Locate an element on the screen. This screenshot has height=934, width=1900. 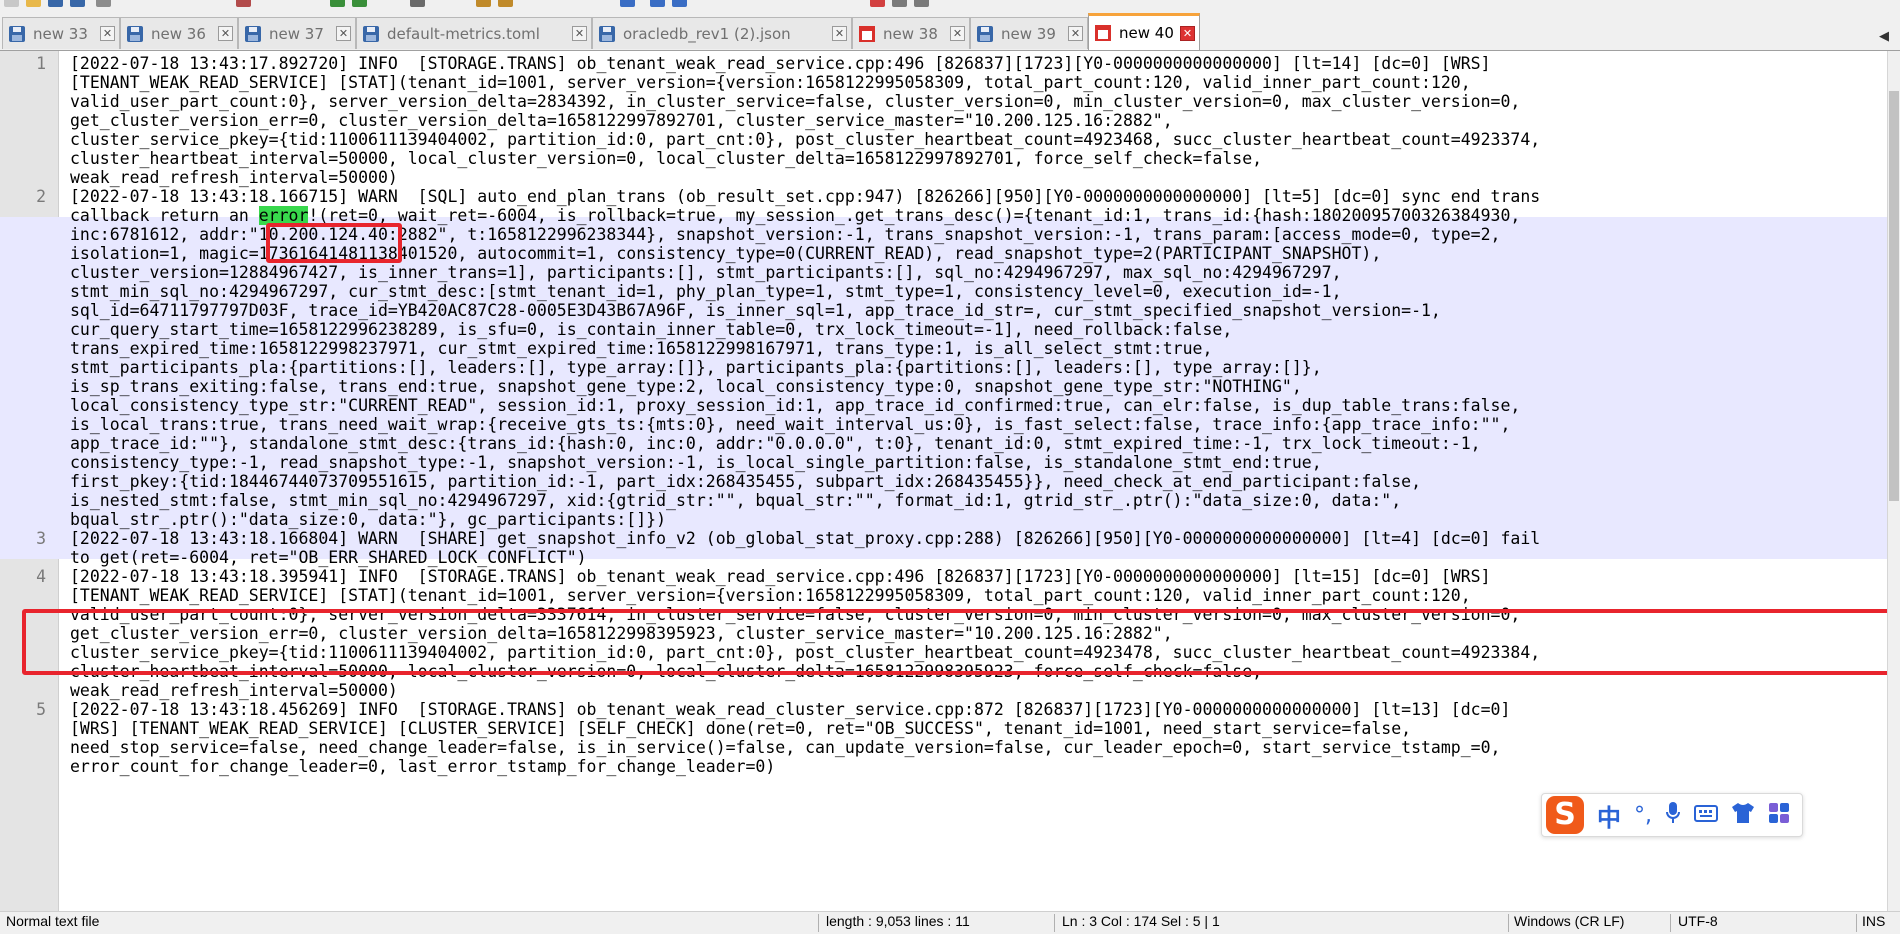
macro-record-icon is located at coordinates (877, 3).